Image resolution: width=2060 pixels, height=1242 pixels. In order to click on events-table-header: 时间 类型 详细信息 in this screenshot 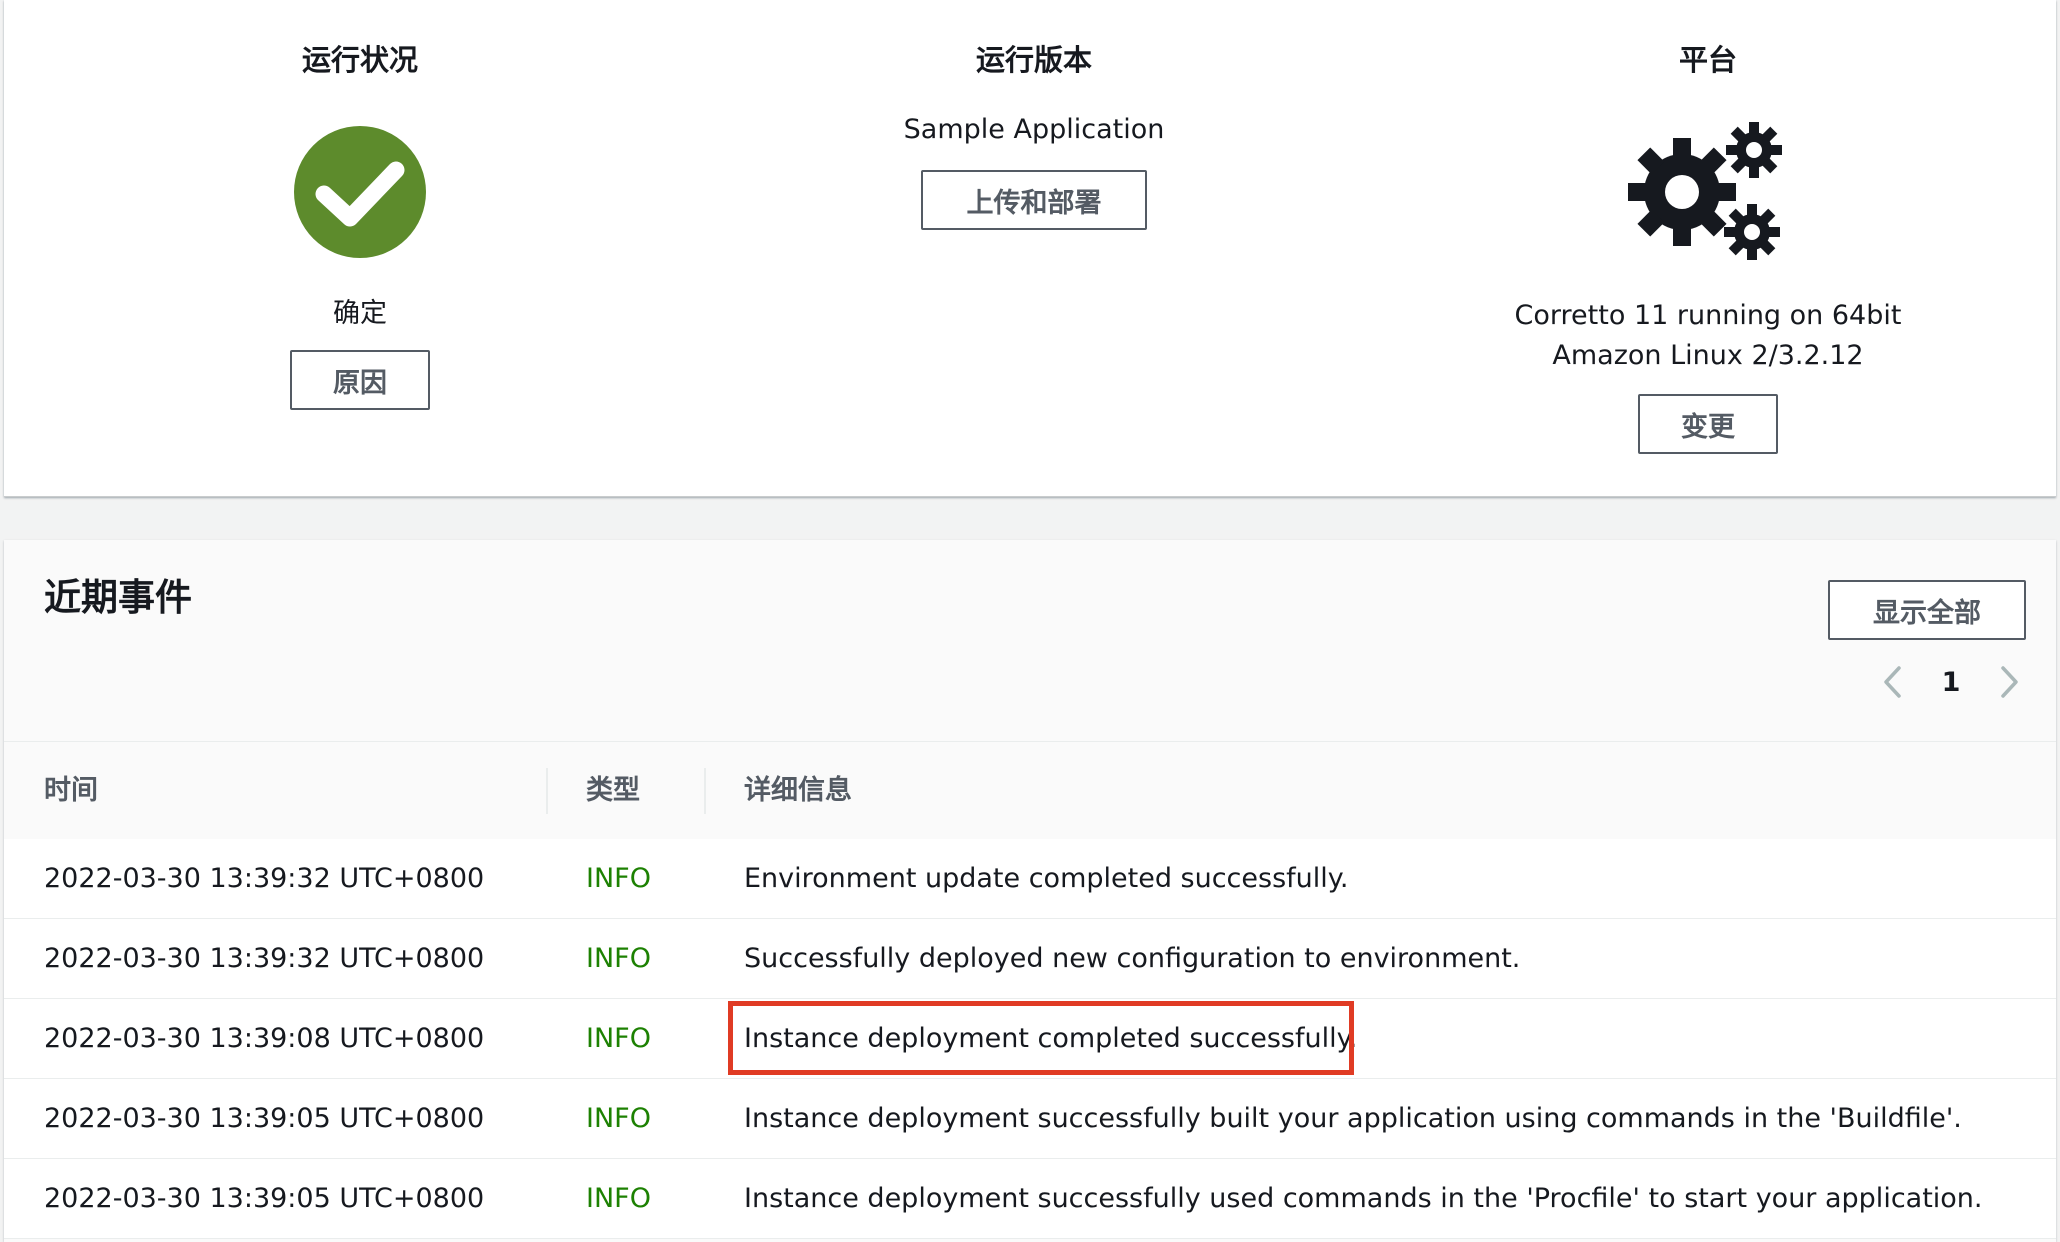, I will do `click(1030, 791)`.